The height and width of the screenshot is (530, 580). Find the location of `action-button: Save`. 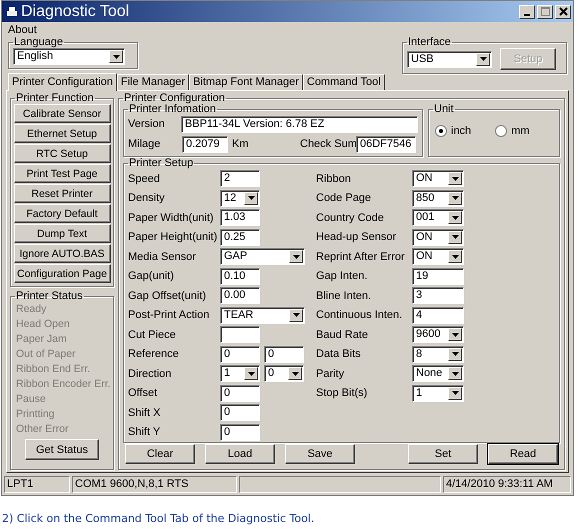

action-button: Save is located at coordinates (320, 454).